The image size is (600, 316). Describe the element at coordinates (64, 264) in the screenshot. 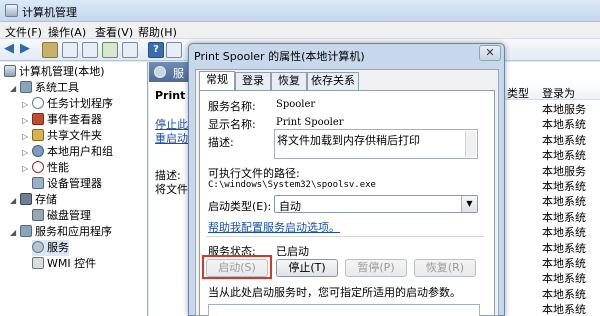

I see `tree-item-wmi: WMI 控件` at that location.